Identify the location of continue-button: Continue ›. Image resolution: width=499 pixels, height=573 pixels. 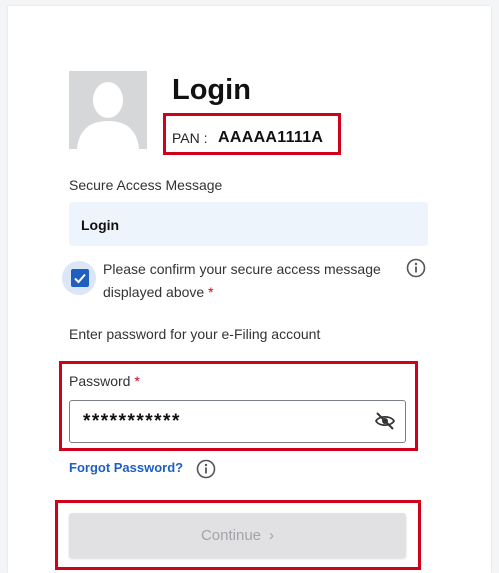
(237, 535).